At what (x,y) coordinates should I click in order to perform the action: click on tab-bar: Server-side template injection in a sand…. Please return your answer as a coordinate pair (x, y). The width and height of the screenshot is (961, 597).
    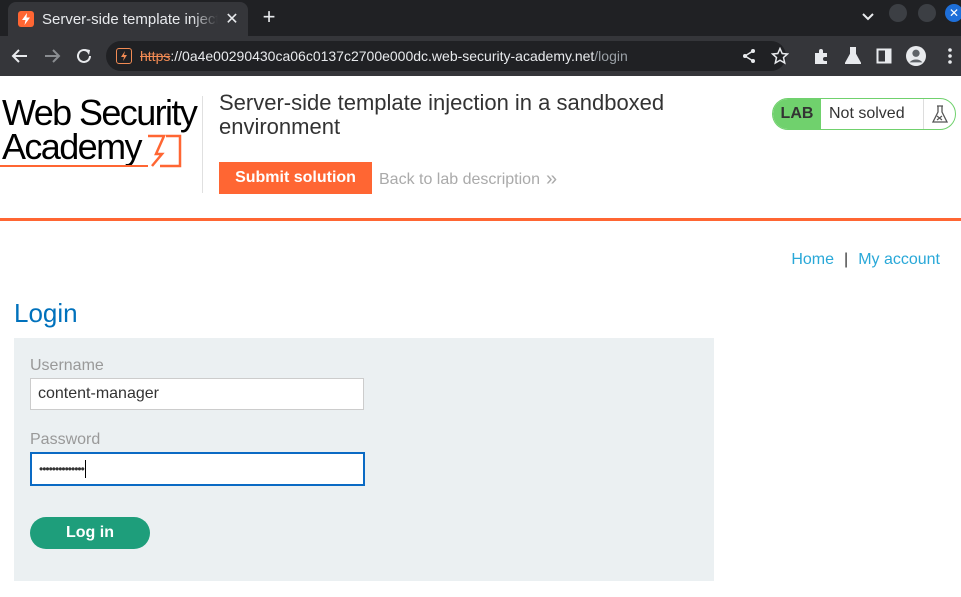
    Looking at the image, I should click on (480, 18).